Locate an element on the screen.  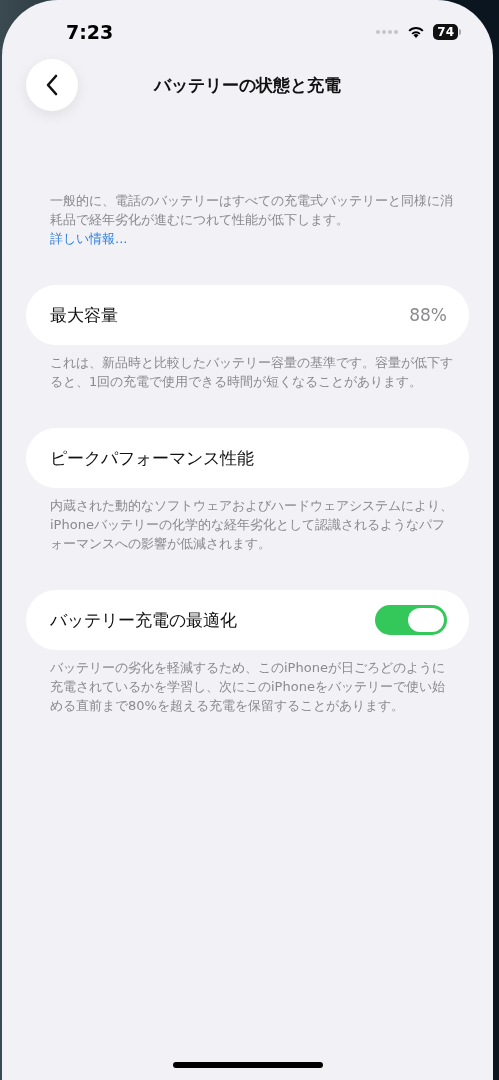
status-time: 7:23 is located at coordinates (90, 32).